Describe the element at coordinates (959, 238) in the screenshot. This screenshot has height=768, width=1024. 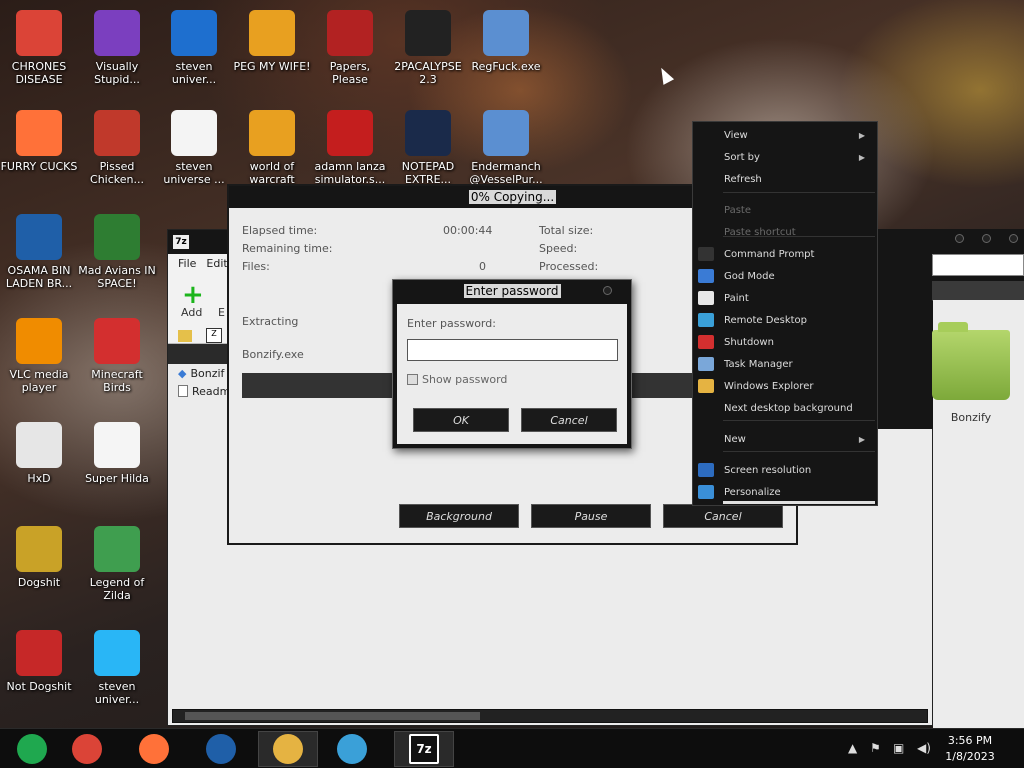
I see `minimize-button` at that location.